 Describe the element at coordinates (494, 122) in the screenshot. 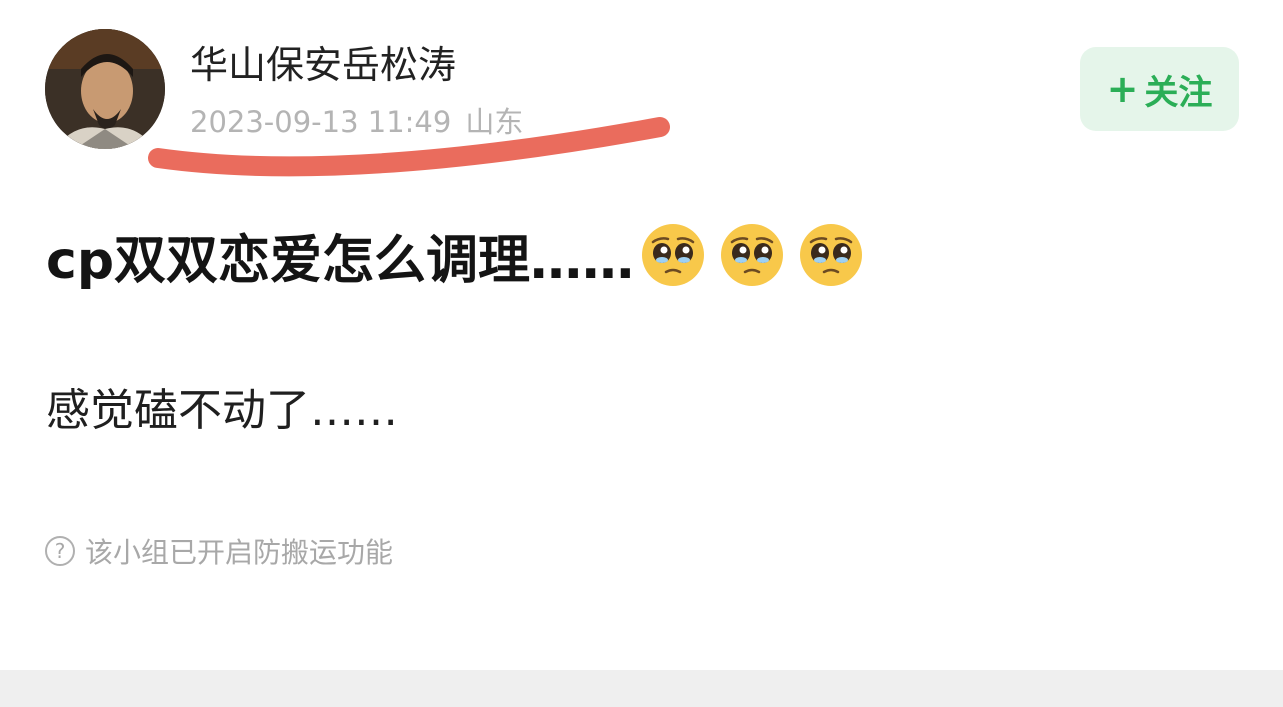

I see `post-location: 山东` at that location.